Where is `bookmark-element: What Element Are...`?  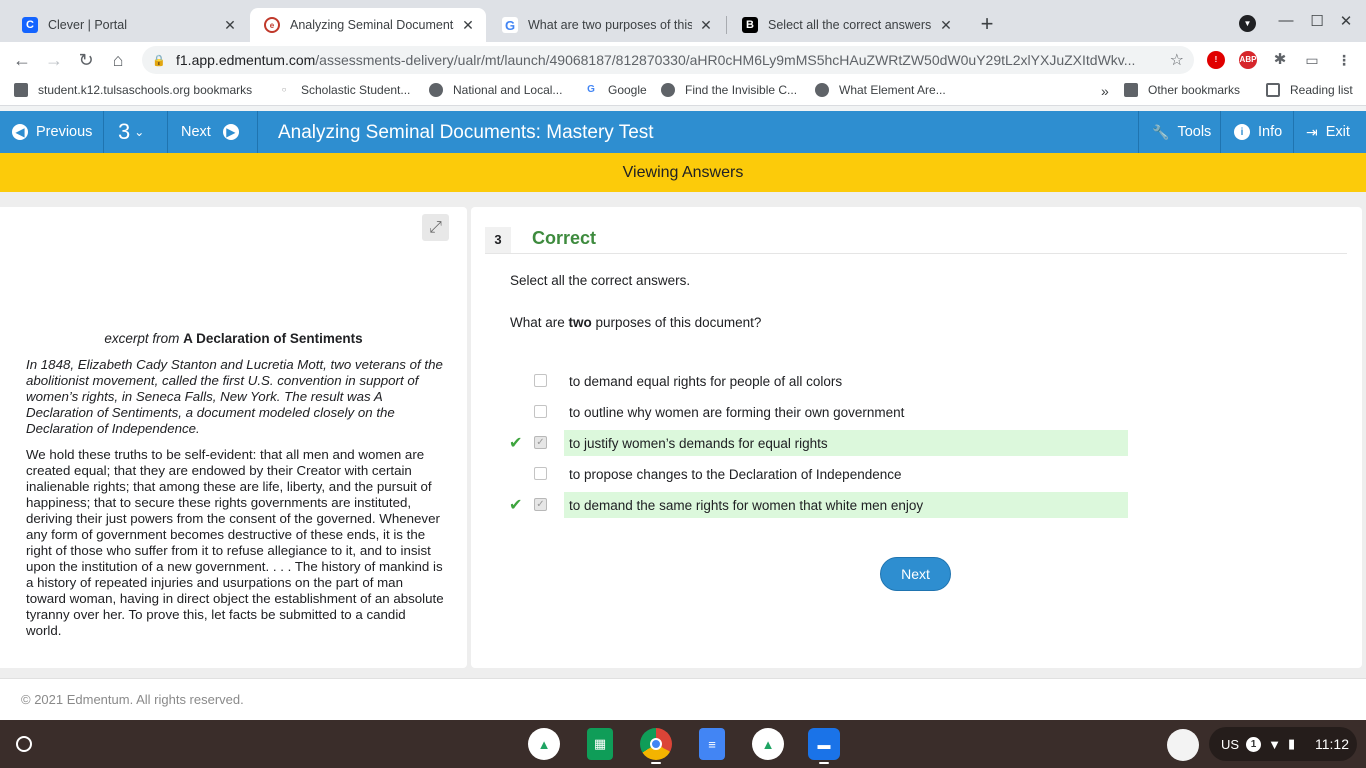 bookmark-element: What Element Are... is located at coordinates (880, 90).